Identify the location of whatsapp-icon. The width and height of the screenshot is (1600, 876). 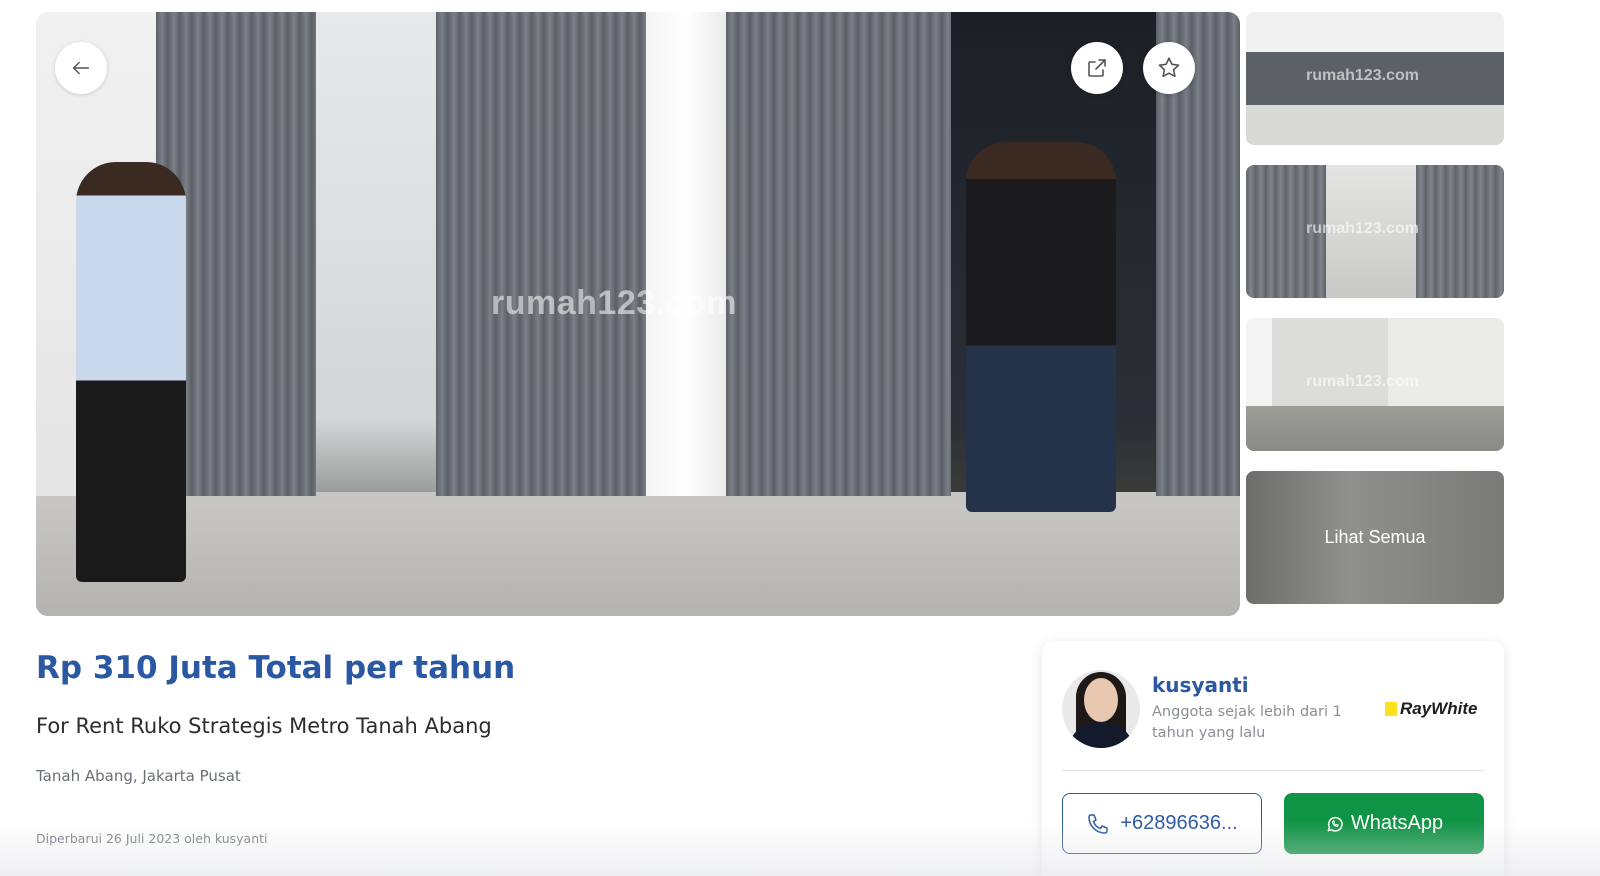
(1335, 824).